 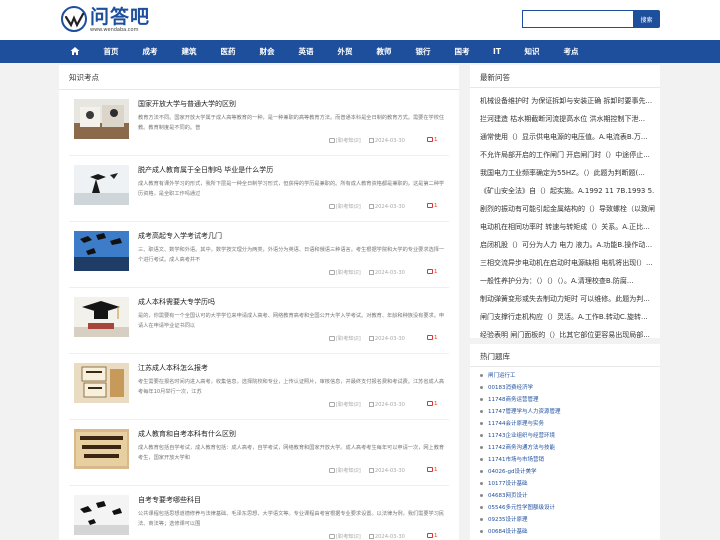 I want to click on nav-item-english: 英语, so click(x=306, y=51).